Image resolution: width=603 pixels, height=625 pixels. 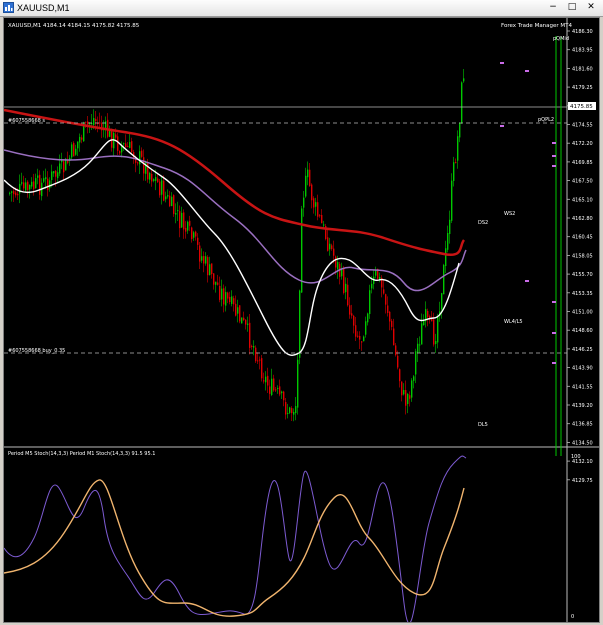 I want to click on price-tick-label: 4141.55, so click(x=582, y=387).